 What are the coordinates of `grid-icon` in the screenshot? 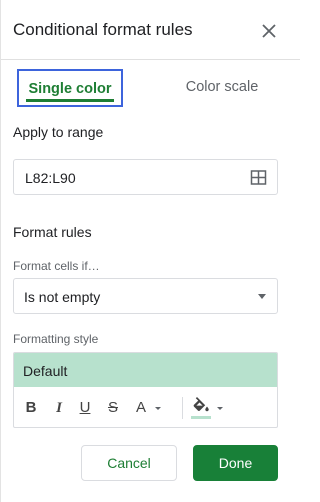 It's located at (258, 177).